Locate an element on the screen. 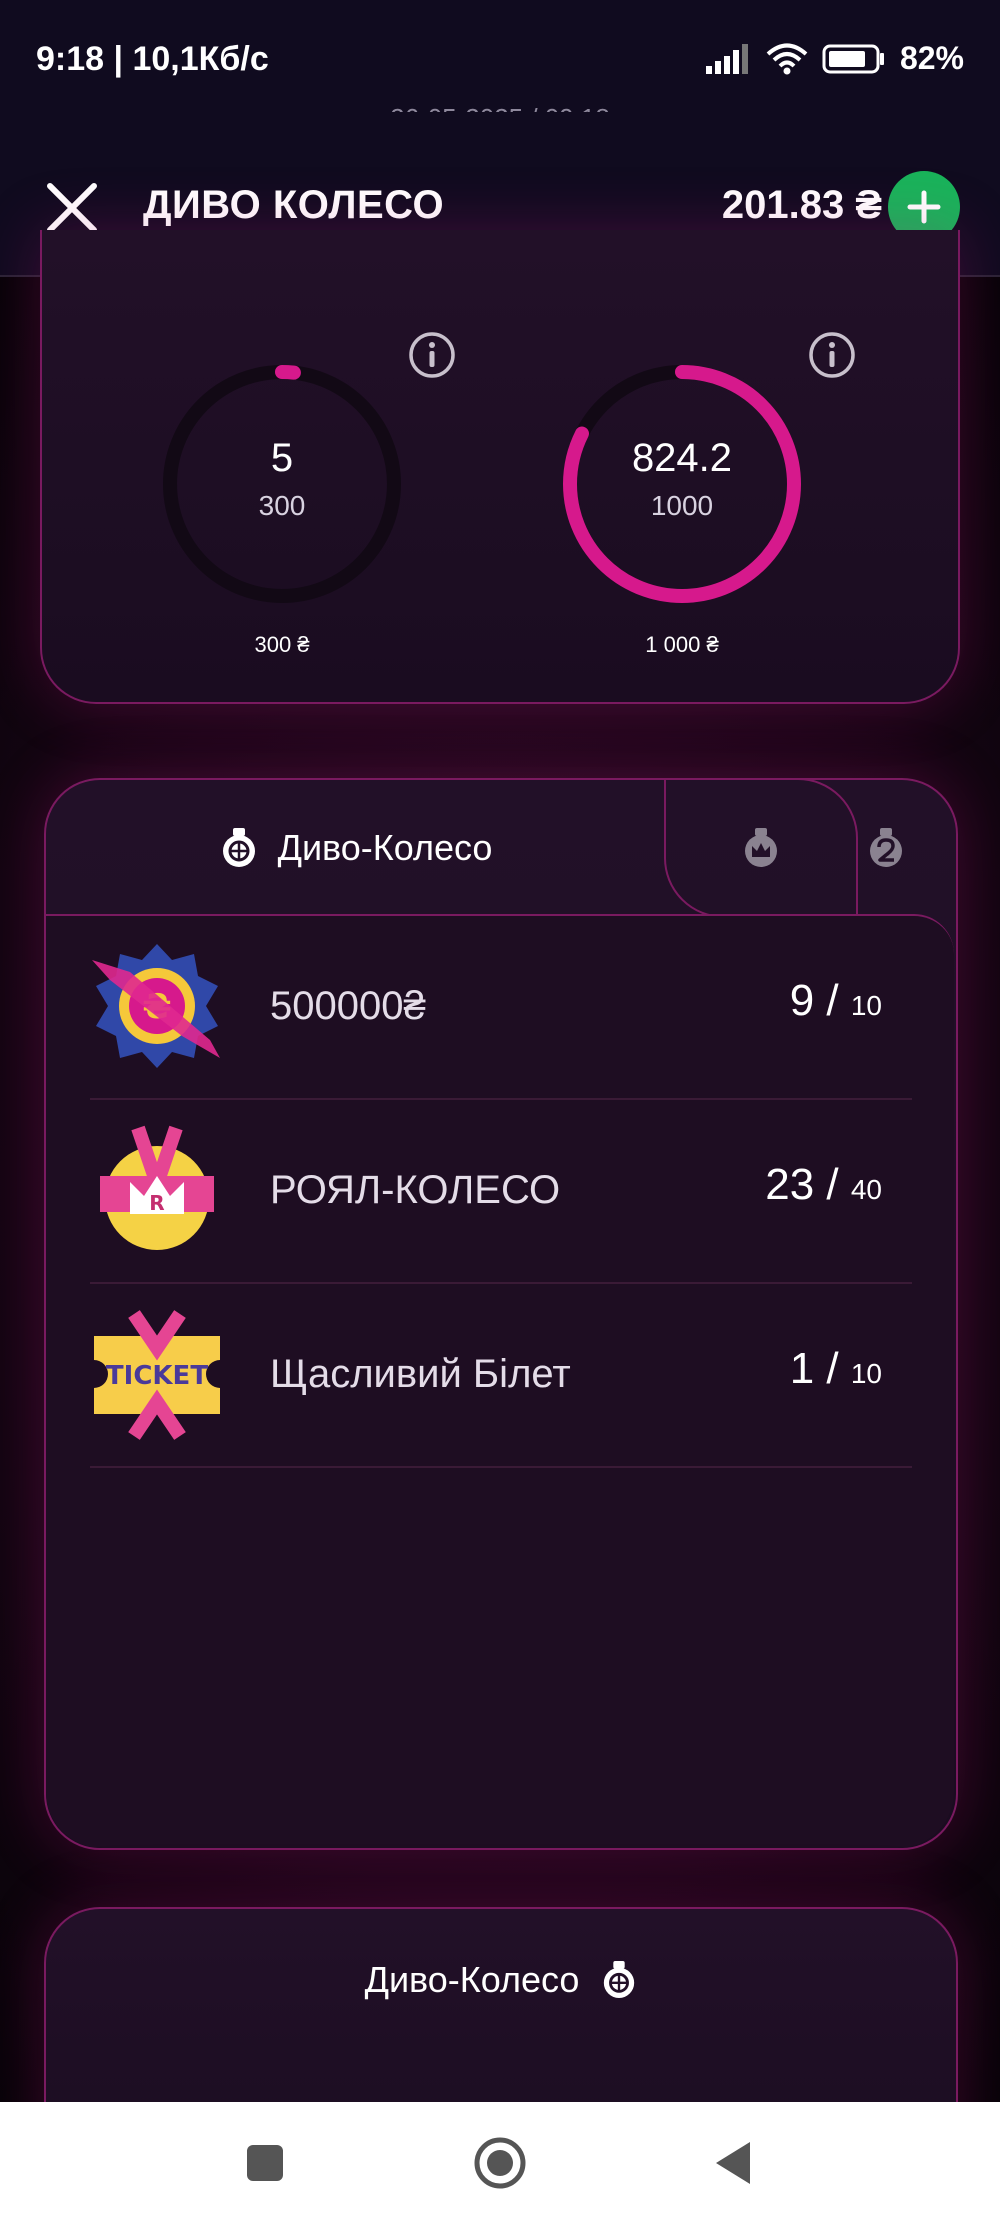 Image resolution: width=1000 pixels, height=2222 pixels. close-icon is located at coordinates (72, 208).